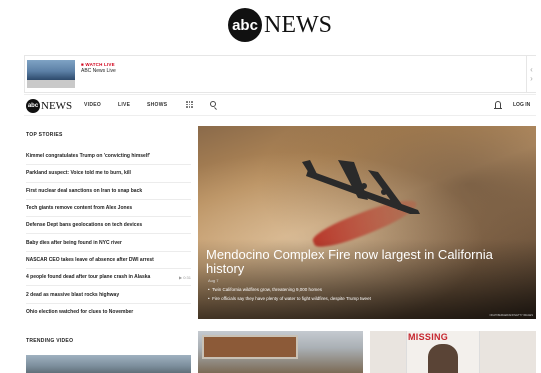  Describe the element at coordinates (531, 78) in the screenshot. I see `chevron-right-icon: ›` at that location.